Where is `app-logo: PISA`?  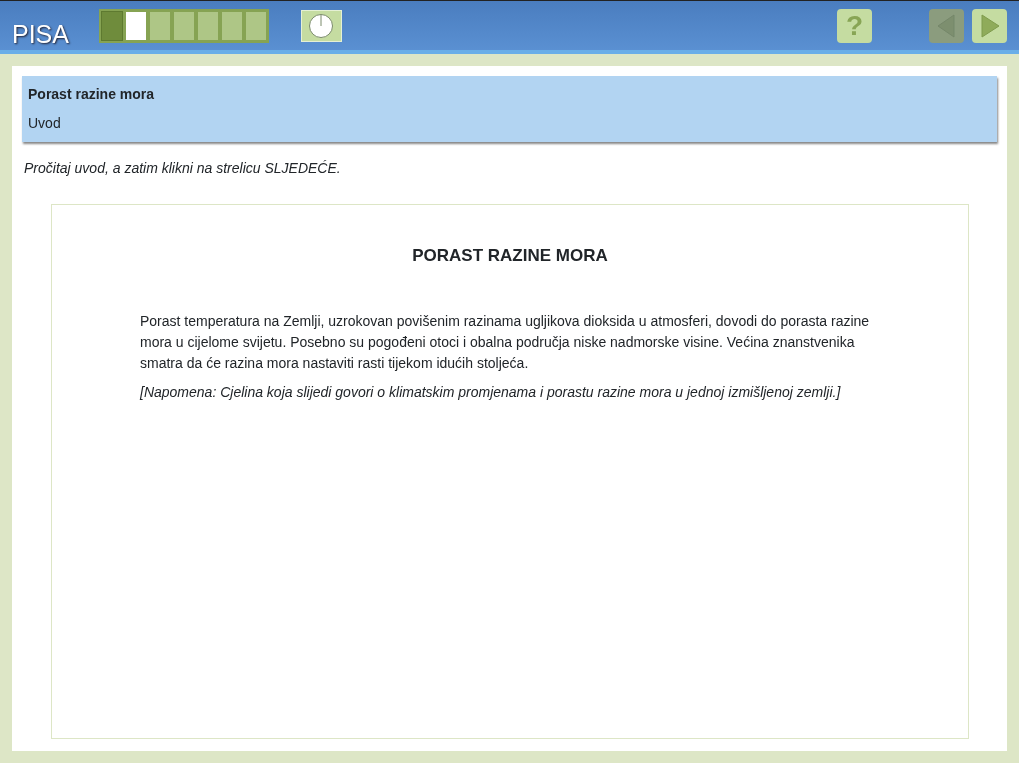 app-logo: PISA is located at coordinates (40, 34).